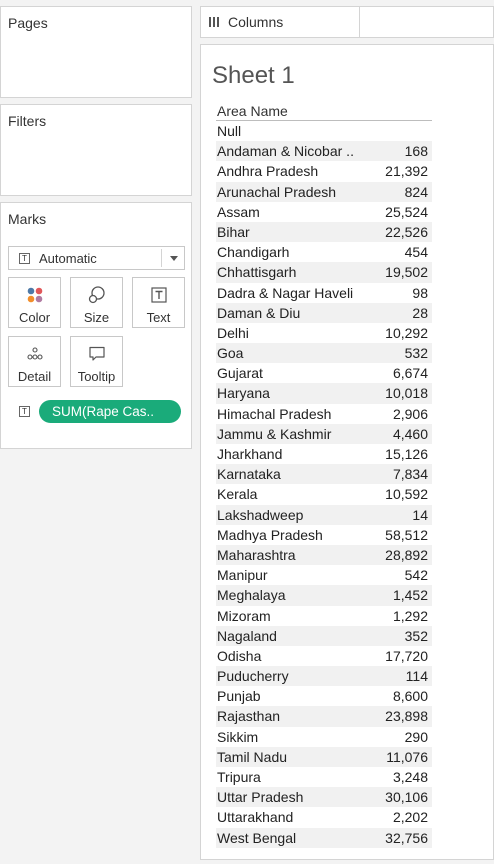 The image size is (494, 864). Describe the element at coordinates (293, 272) in the screenshot. I see `area-name-cell: Chhattisgarh` at that location.